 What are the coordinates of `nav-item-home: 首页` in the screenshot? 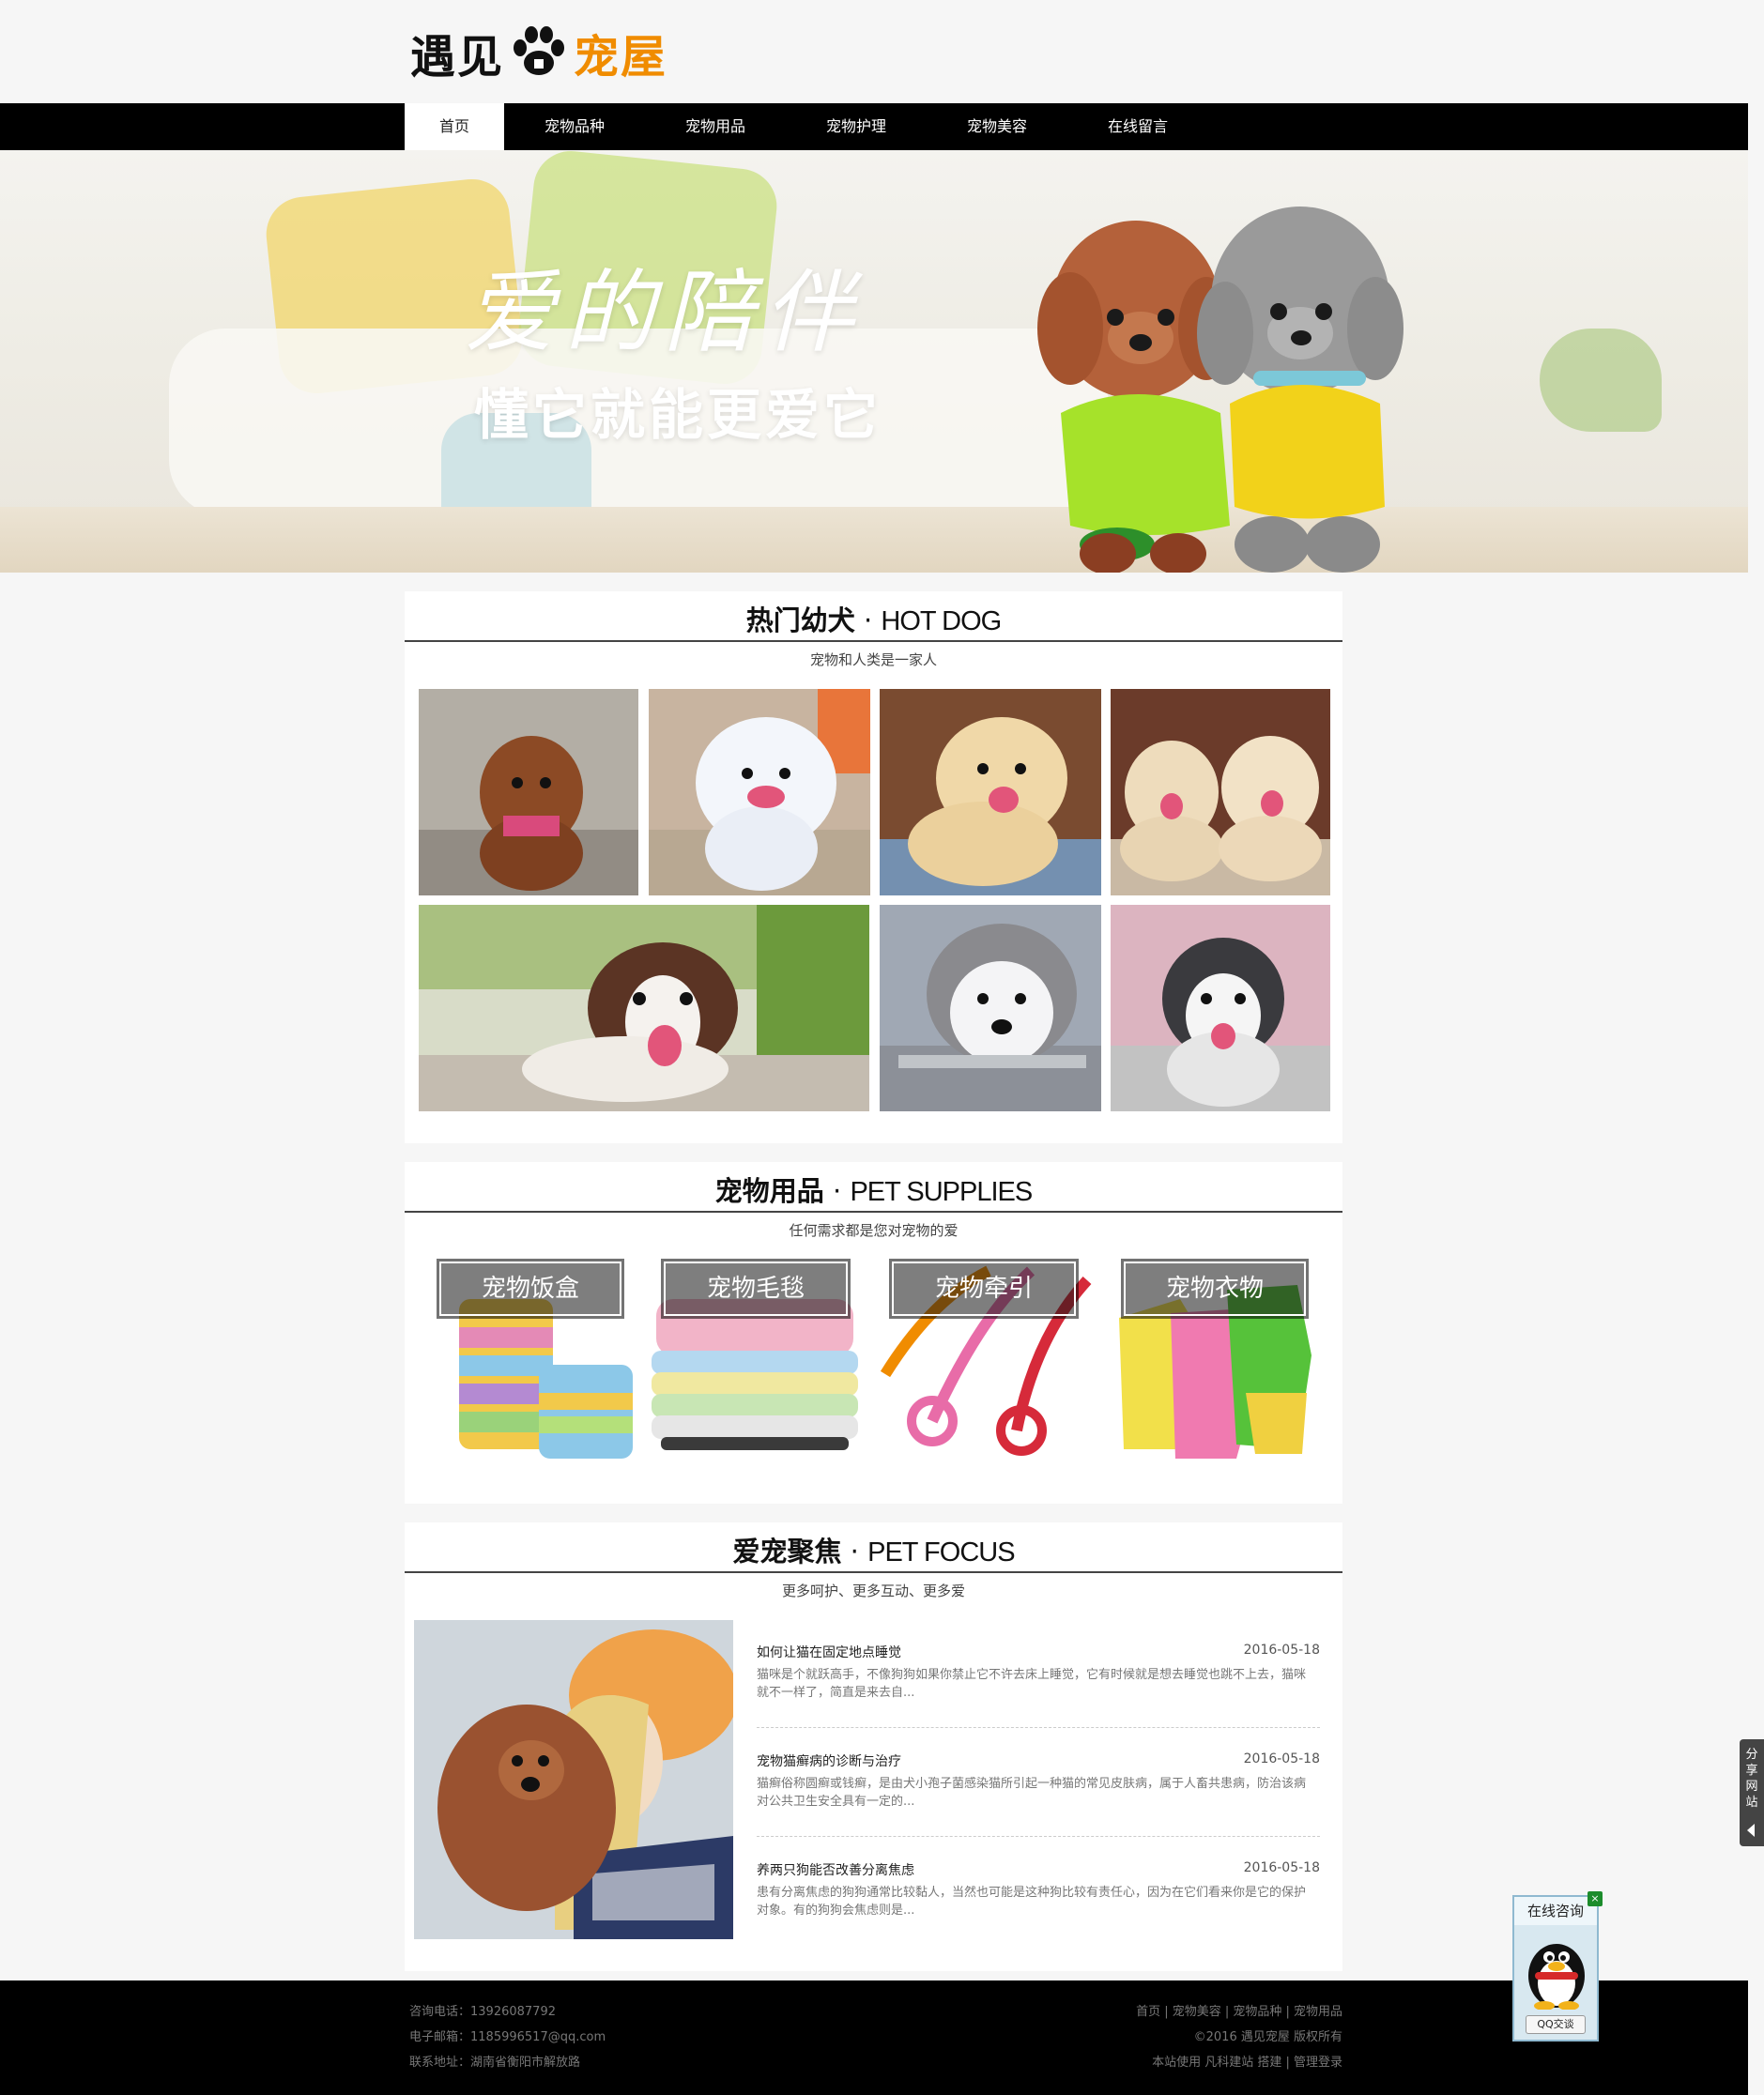 It's located at (454, 126).